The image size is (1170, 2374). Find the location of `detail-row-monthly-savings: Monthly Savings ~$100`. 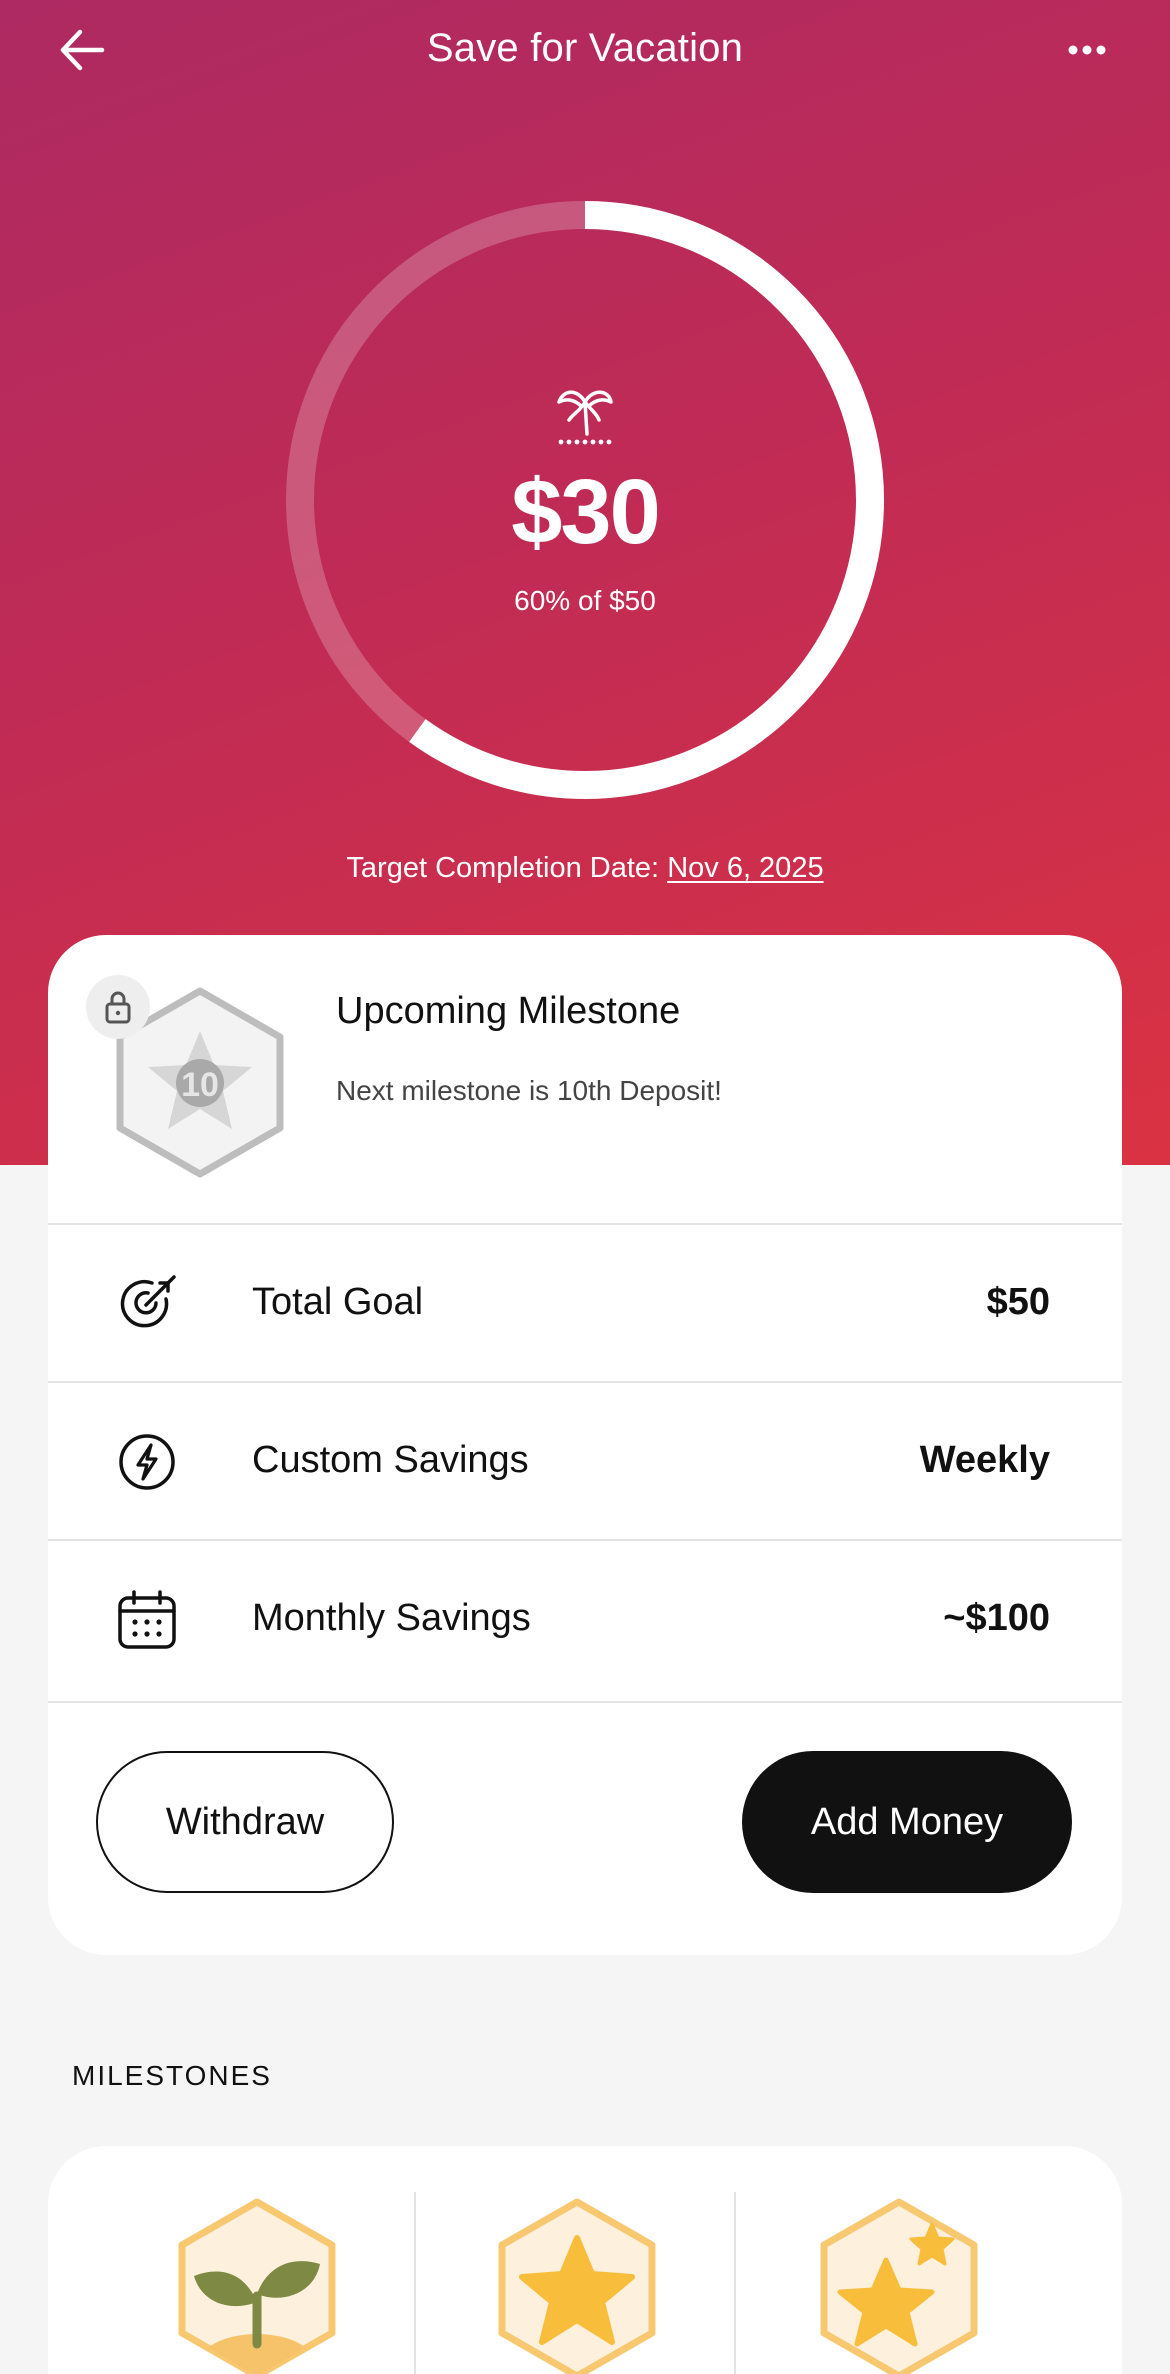

detail-row-monthly-savings: Monthly Savings ~$100 is located at coordinates (585, 1618).